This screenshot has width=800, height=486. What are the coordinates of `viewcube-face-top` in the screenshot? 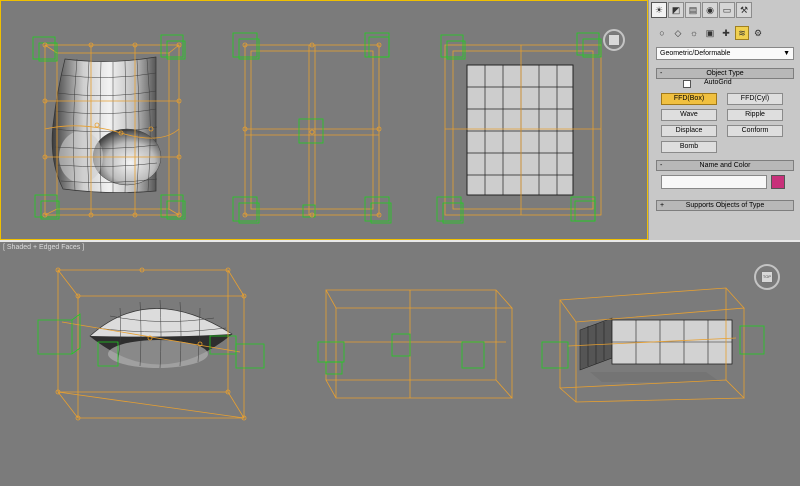 It's located at (614, 40).